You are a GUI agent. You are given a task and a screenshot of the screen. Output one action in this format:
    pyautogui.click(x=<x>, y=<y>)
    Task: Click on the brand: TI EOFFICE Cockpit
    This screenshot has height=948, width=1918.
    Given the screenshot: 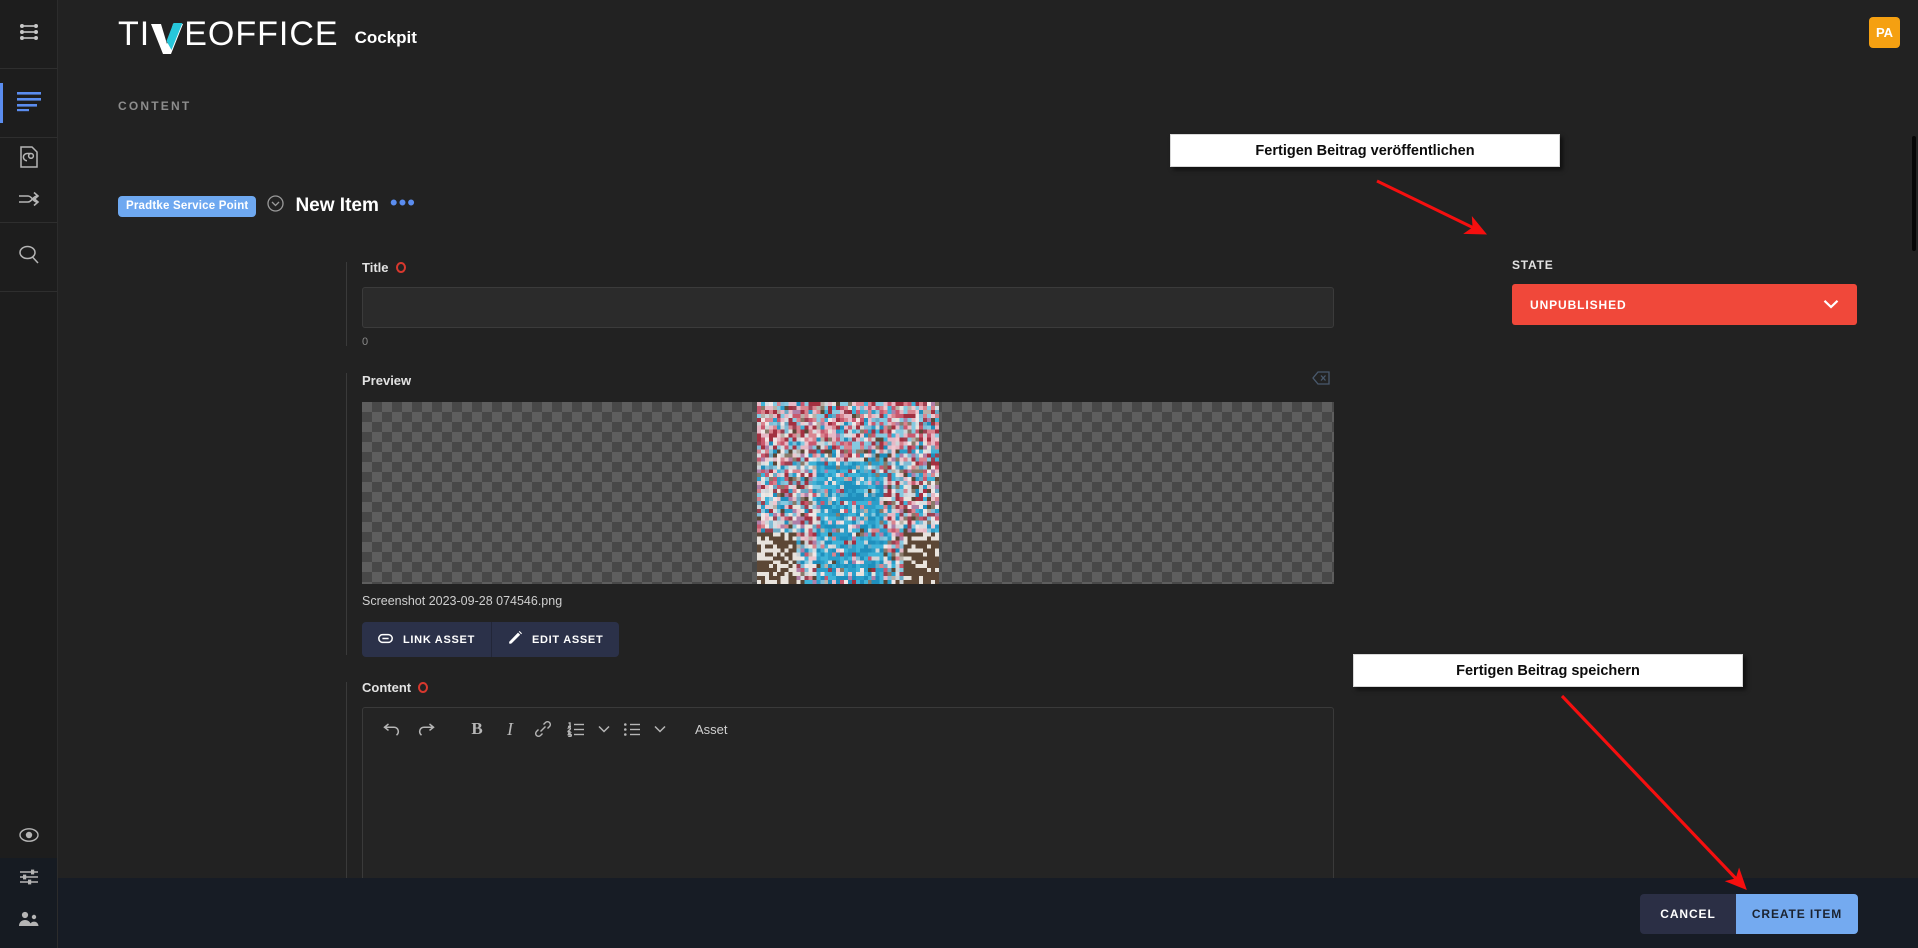 What is the action you would take?
    pyautogui.click(x=267, y=34)
    